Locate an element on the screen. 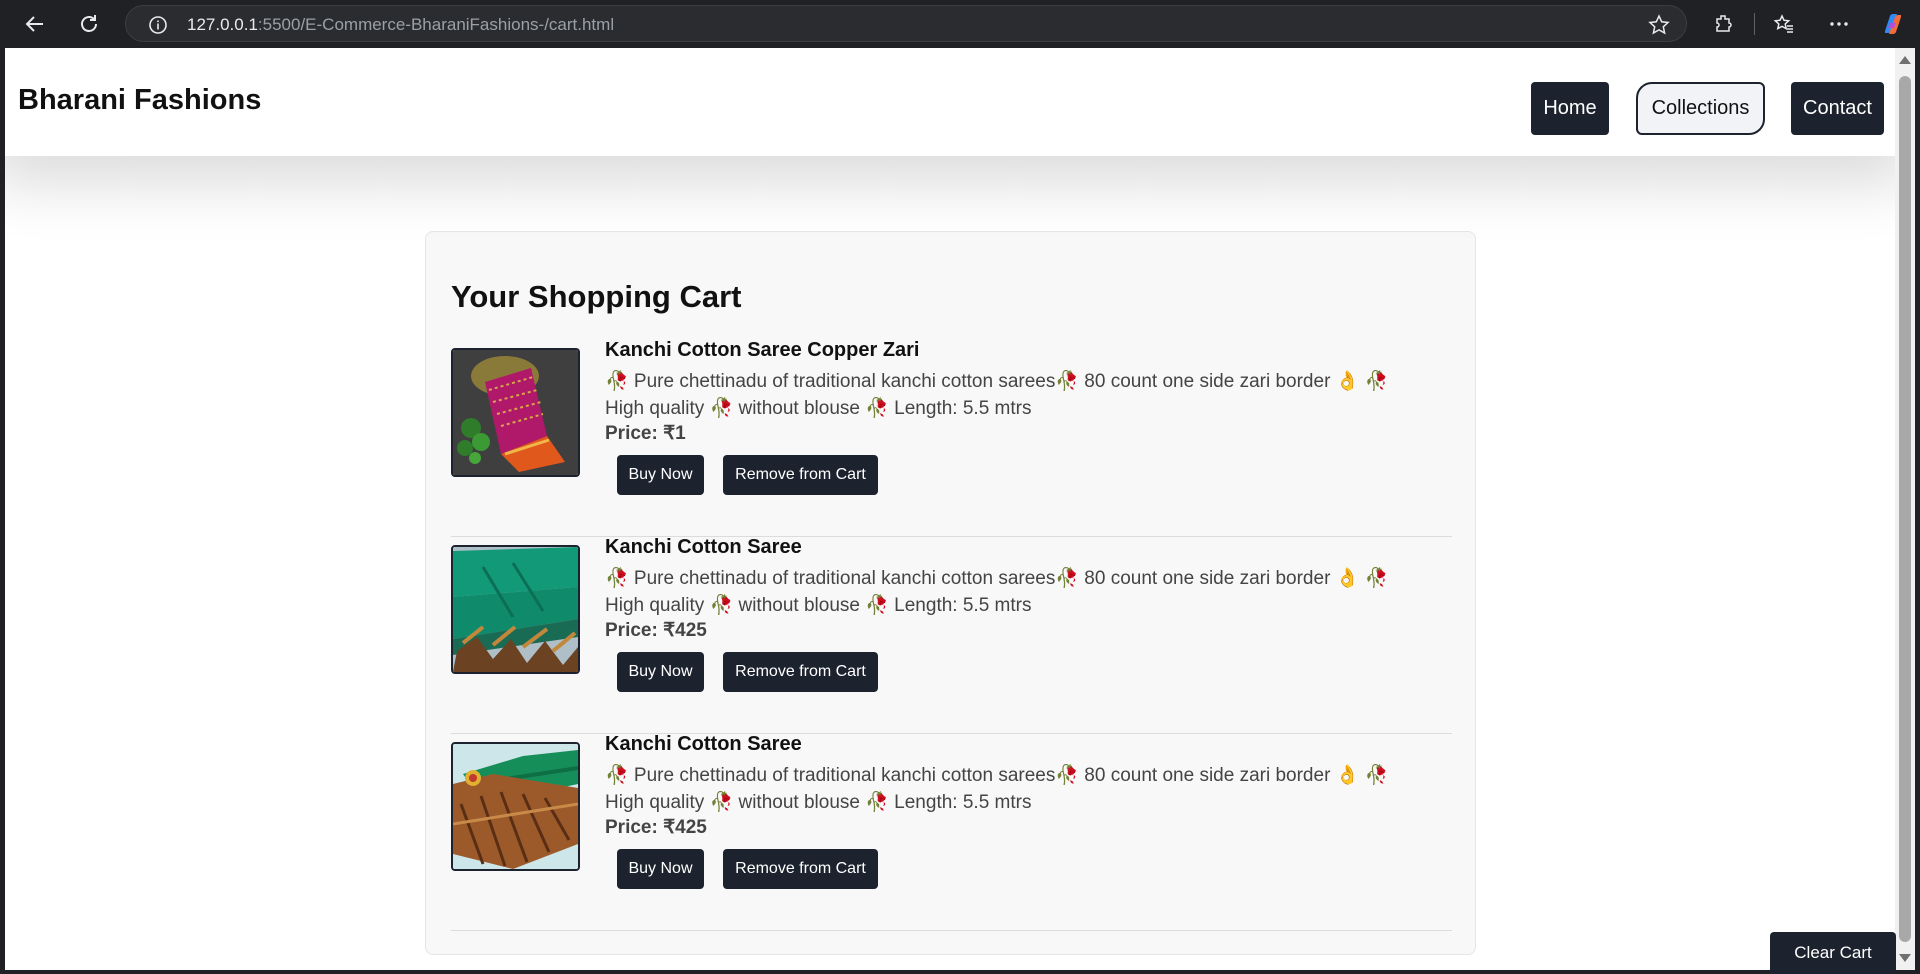  back-arrow-icon is located at coordinates (35, 24).